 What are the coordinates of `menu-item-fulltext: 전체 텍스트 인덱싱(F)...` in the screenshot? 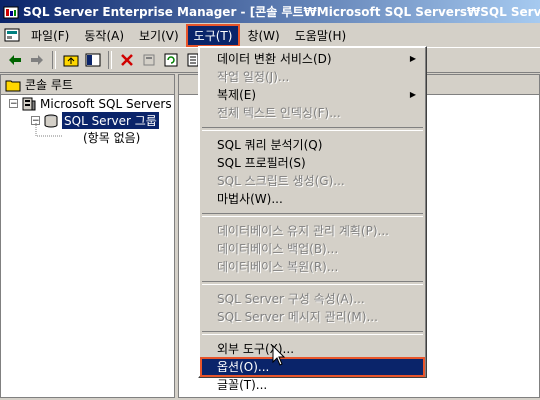 It's located at (312, 113).